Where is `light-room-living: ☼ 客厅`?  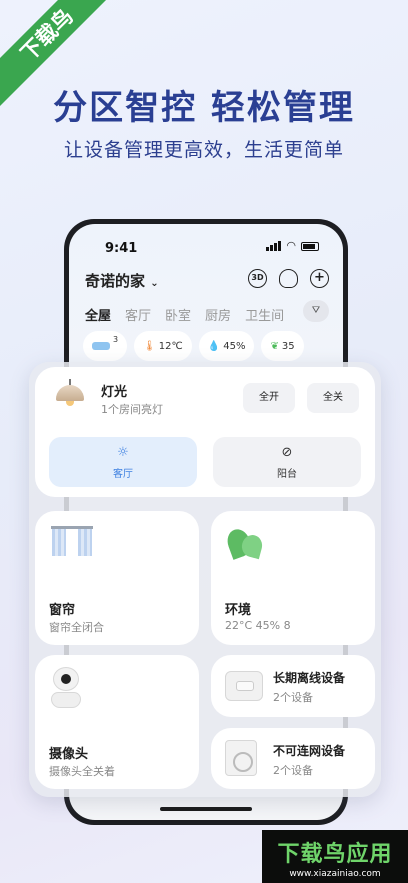 light-room-living: ☼ 客厅 is located at coordinates (123, 462).